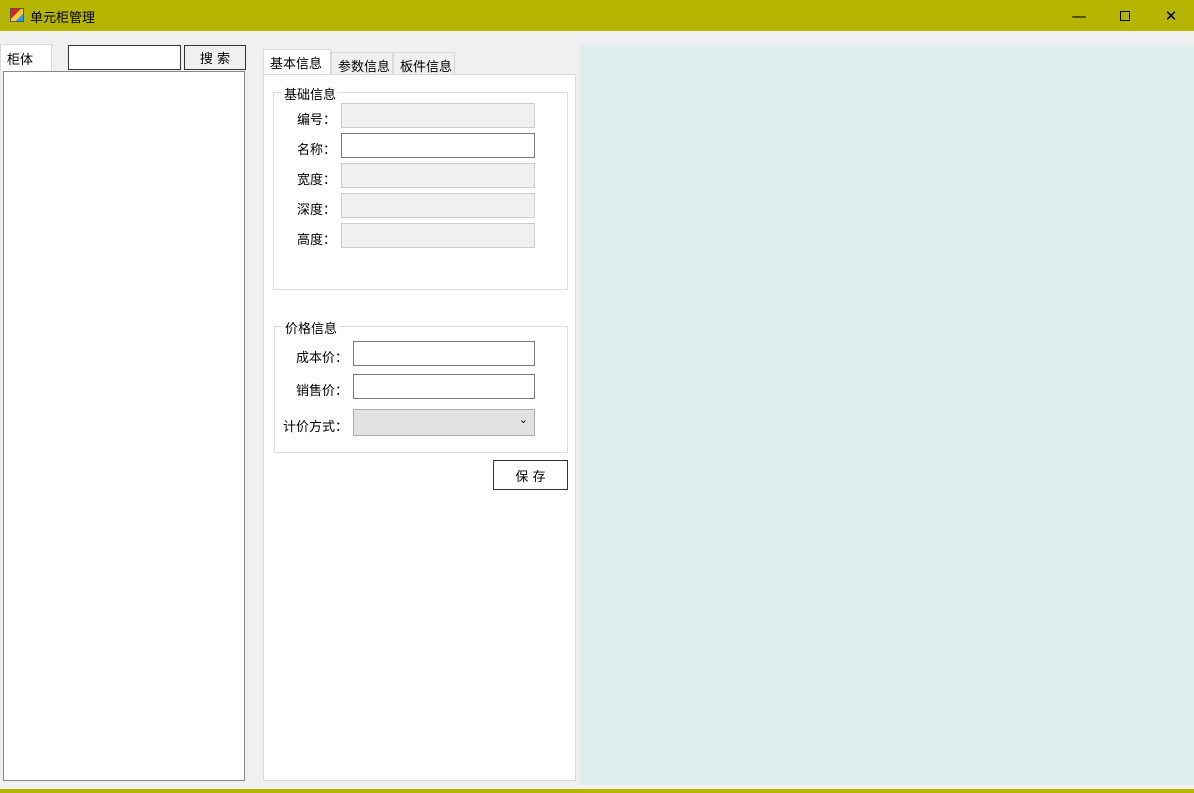  I want to click on tab-panel-info: 板件信息, so click(424, 63).